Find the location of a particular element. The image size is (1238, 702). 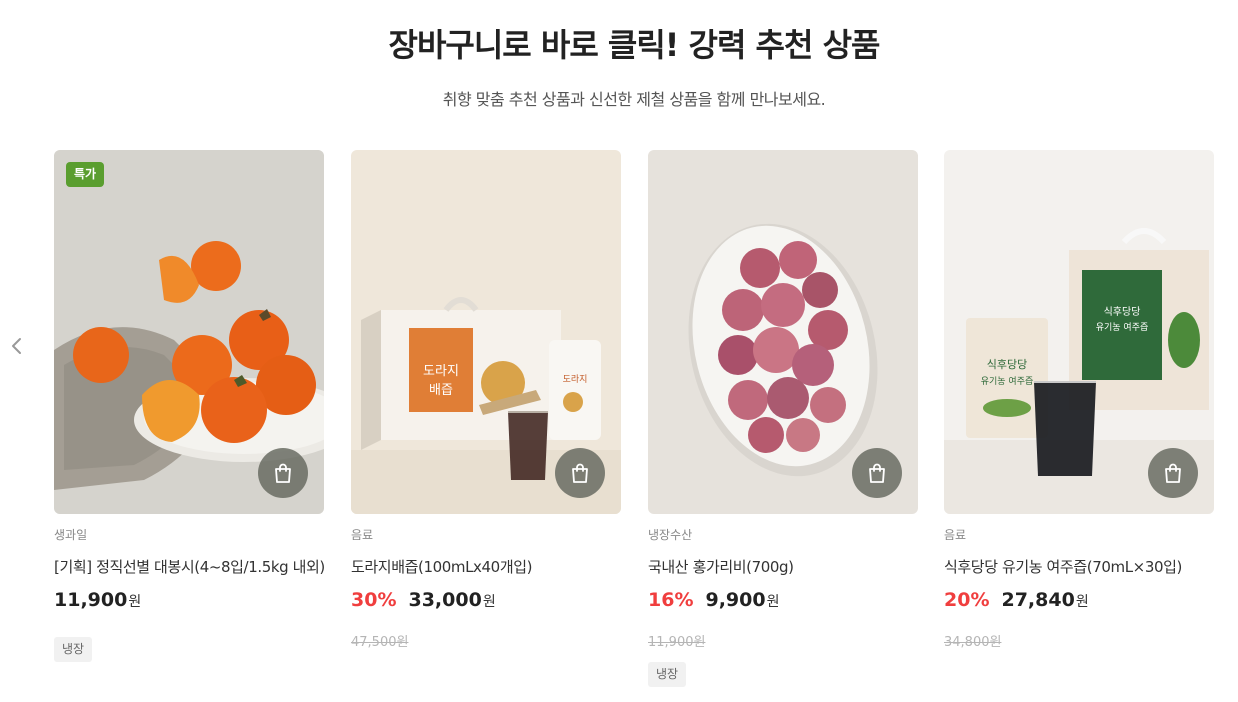

price-row: 20% 27,840 원 is located at coordinates (1079, 600).